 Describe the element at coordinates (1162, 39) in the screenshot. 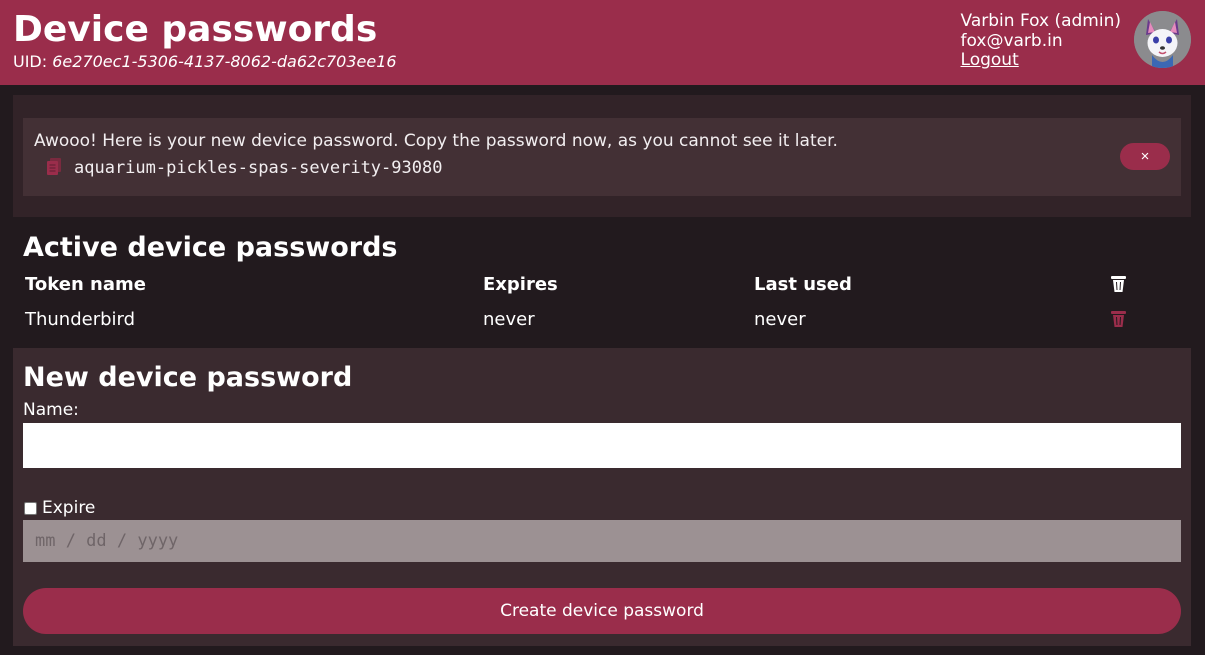

I see `avatar` at that location.